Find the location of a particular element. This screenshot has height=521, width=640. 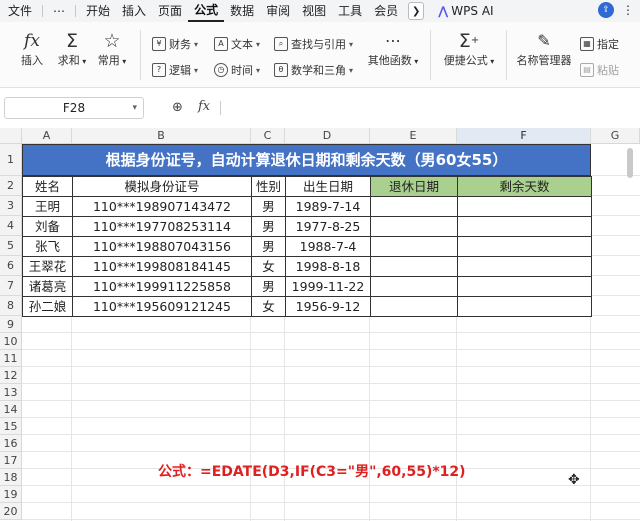

cell-birth-date: 1998-8-18 is located at coordinates (328, 266).